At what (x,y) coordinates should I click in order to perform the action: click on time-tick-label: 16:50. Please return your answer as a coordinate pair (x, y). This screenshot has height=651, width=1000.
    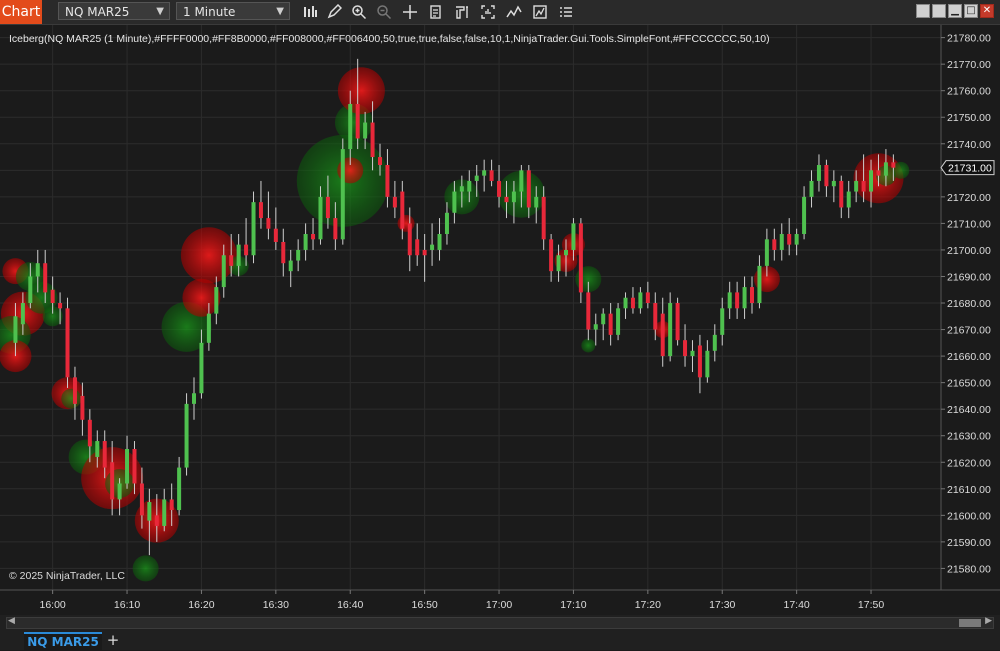
    Looking at the image, I should click on (424, 605).